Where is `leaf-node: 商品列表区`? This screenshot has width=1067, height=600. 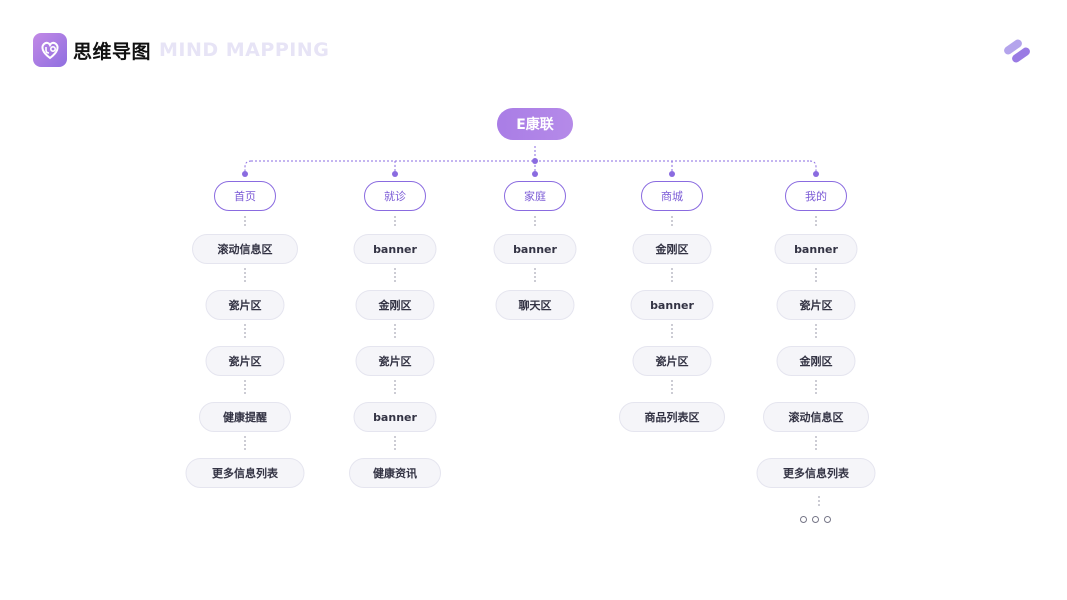
leaf-node: 商品列表区 is located at coordinates (672, 417).